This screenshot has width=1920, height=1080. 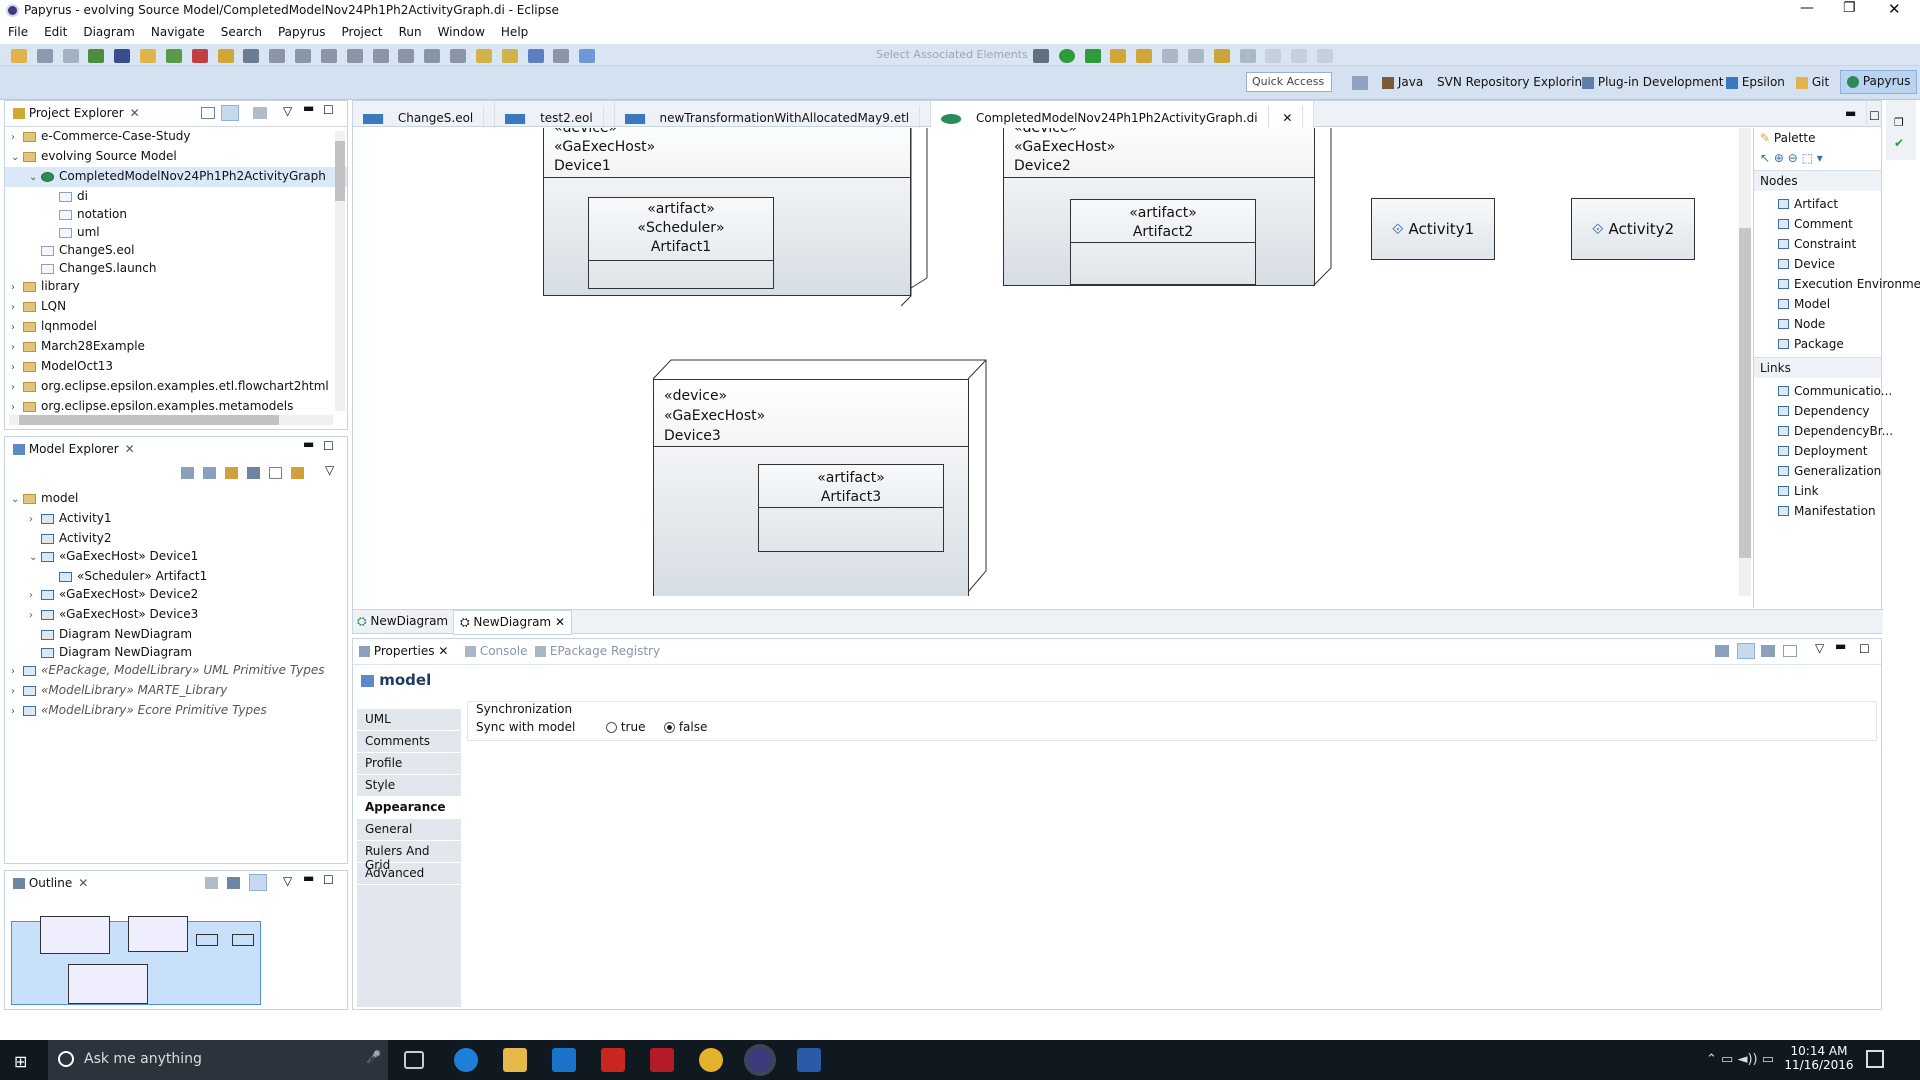 What do you see at coordinates (461, 32) in the screenshot?
I see `menu-window: Window` at bounding box center [461, 32].